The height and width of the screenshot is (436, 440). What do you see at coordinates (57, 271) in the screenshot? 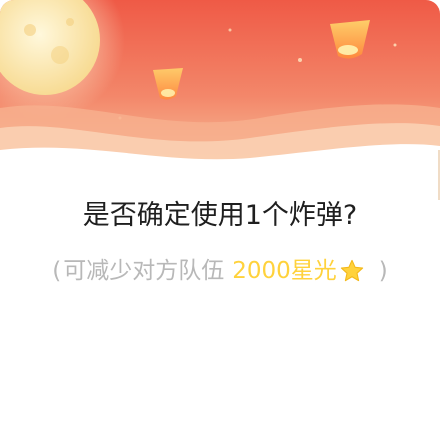
I see `open-paren: (` at bounding box center [57, 271].